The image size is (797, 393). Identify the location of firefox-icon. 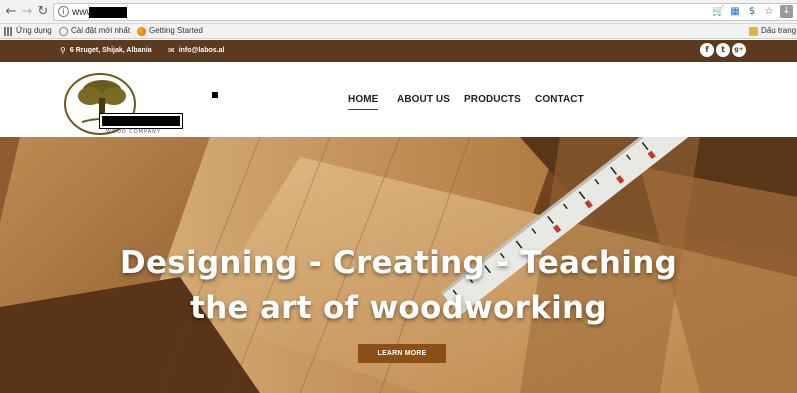
(141, 31).